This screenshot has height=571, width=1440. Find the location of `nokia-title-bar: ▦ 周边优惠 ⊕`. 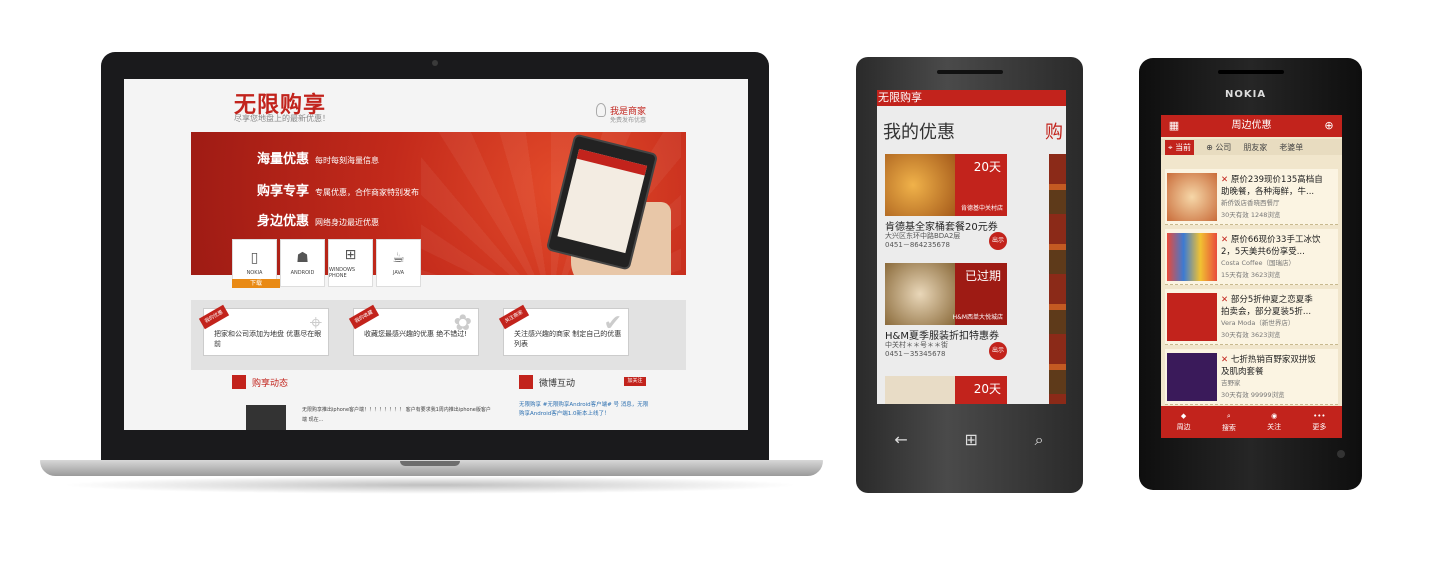

nokia-title-bar: ▦ 周边优惠 ⊕ is located at coordinates (1251, 126).